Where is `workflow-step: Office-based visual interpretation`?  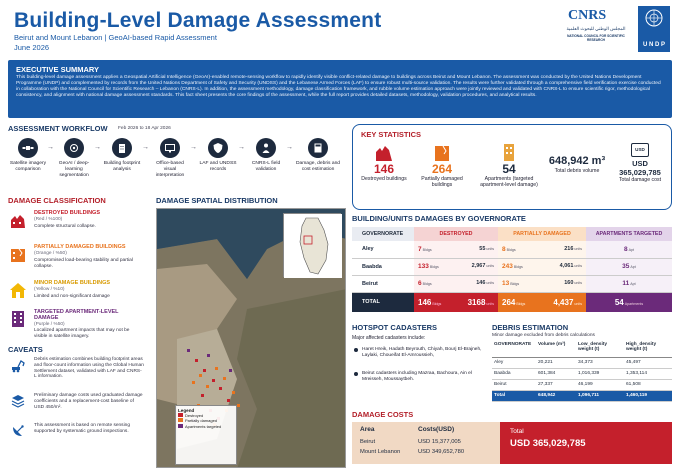 workflow-step: Office-based visual interpretation is located at coordinates (170, 158).